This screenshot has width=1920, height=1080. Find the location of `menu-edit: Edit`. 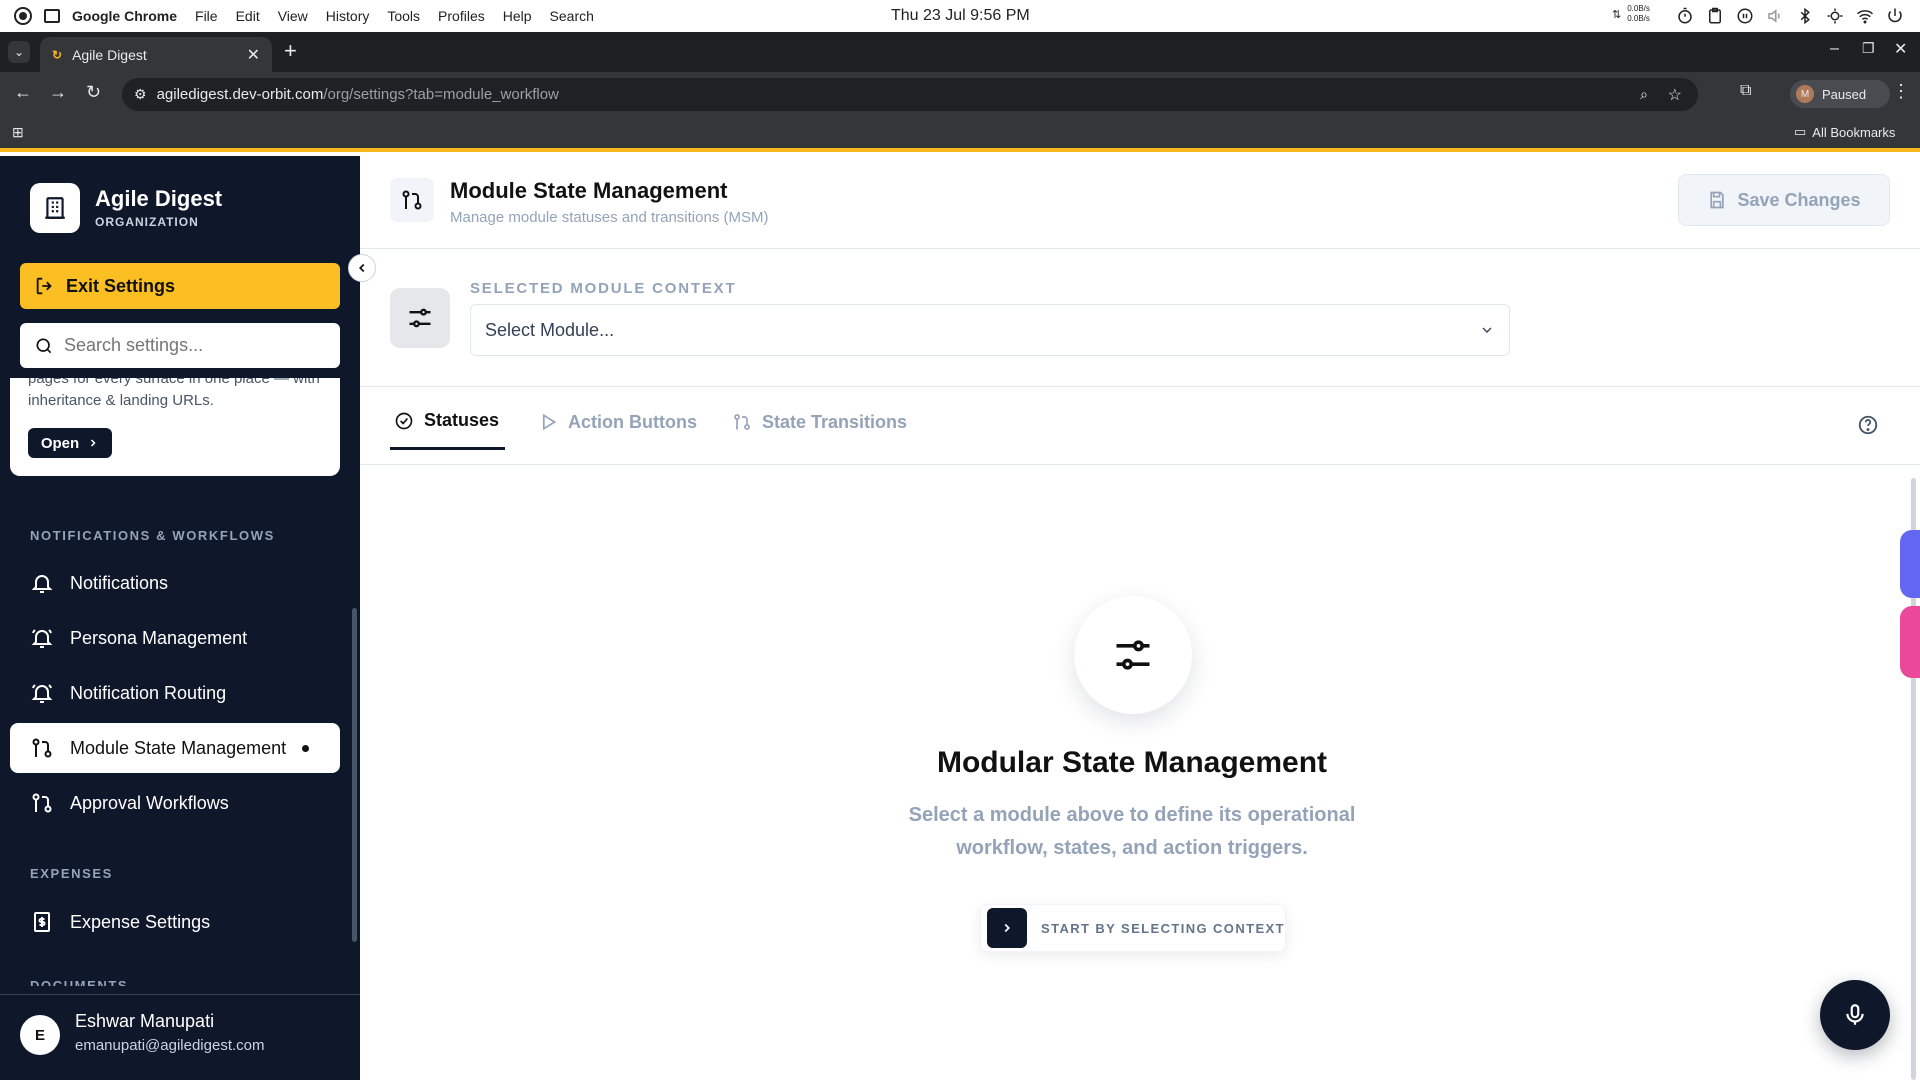

menu-edit: Edit is located at coordinates (248, 16).